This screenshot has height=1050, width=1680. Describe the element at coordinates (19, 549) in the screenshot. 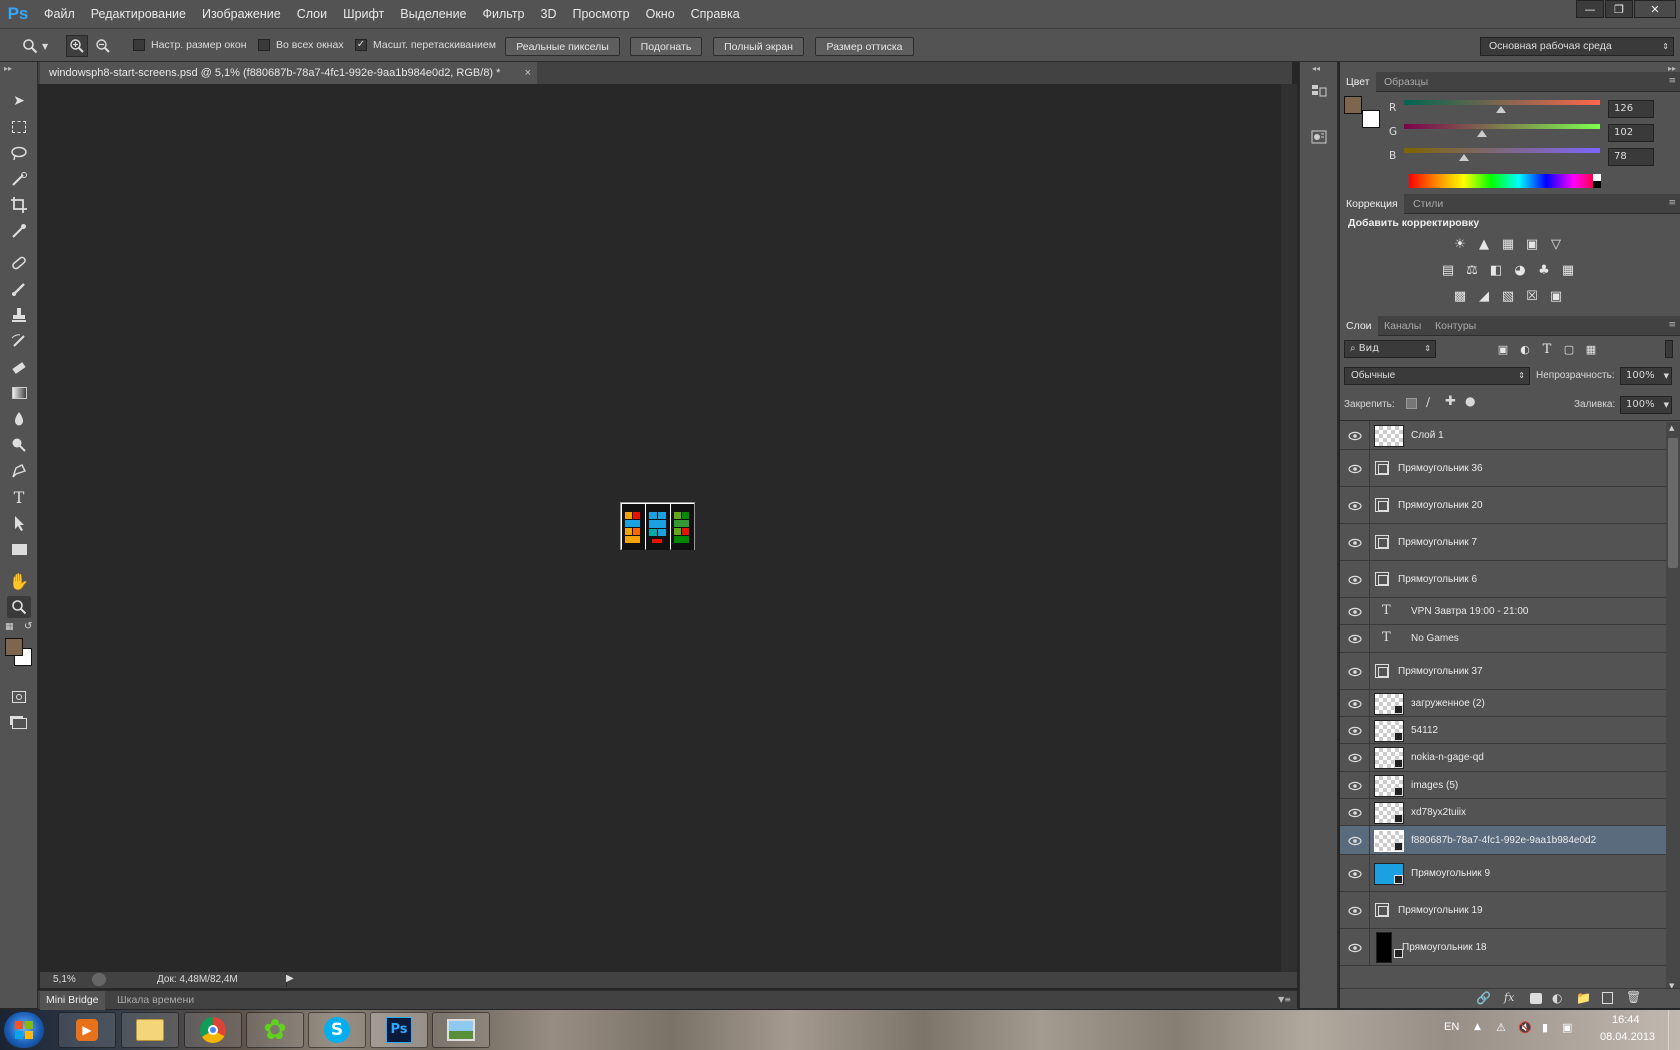

I see `rectangle-tool` at that location.